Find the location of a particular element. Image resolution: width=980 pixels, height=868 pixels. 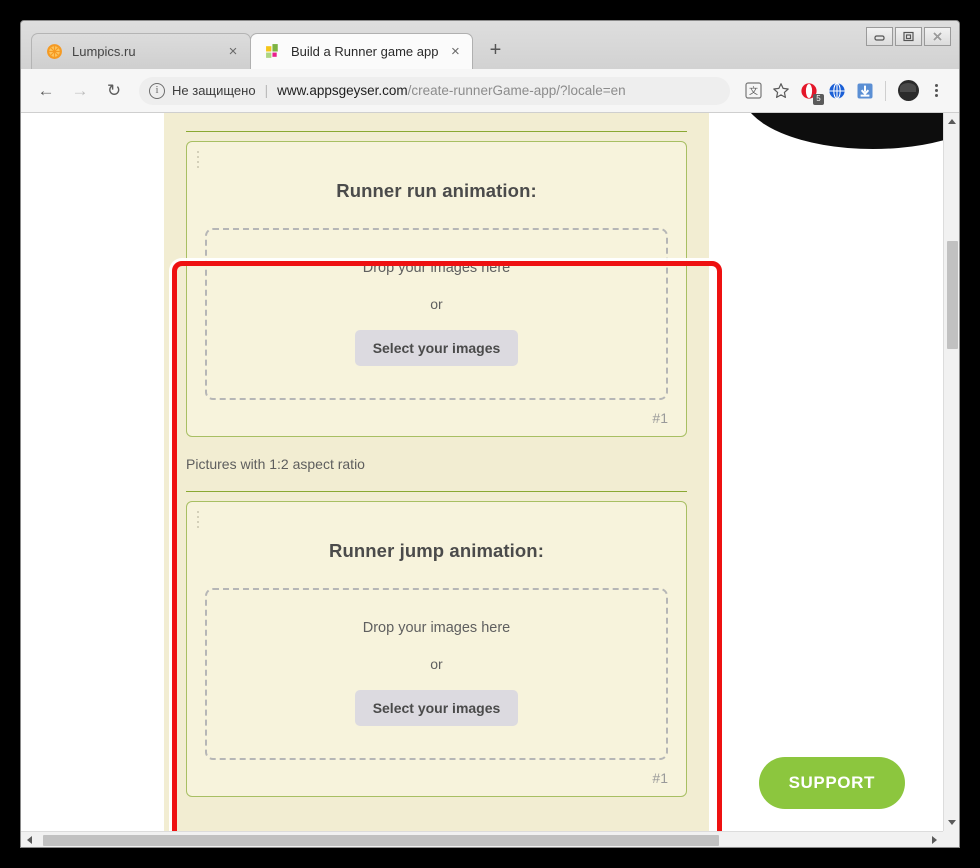

decorative-blob is located at coordinates (843, 131).